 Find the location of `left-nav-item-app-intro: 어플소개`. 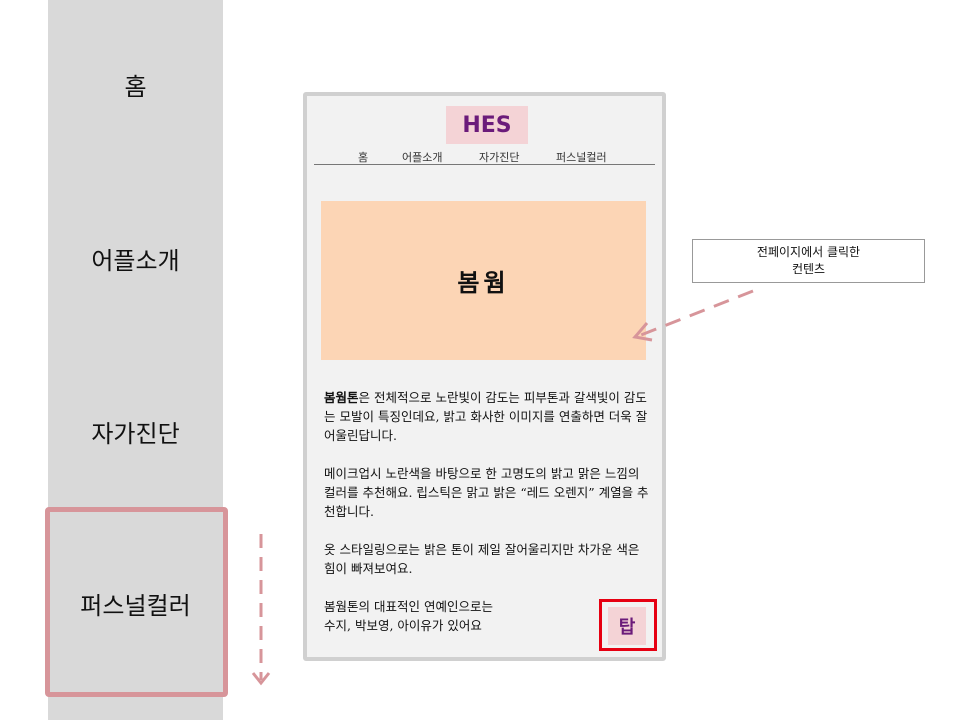

left-nav-item-app-intro: 어플소개 is located at coordinates (135, 261).